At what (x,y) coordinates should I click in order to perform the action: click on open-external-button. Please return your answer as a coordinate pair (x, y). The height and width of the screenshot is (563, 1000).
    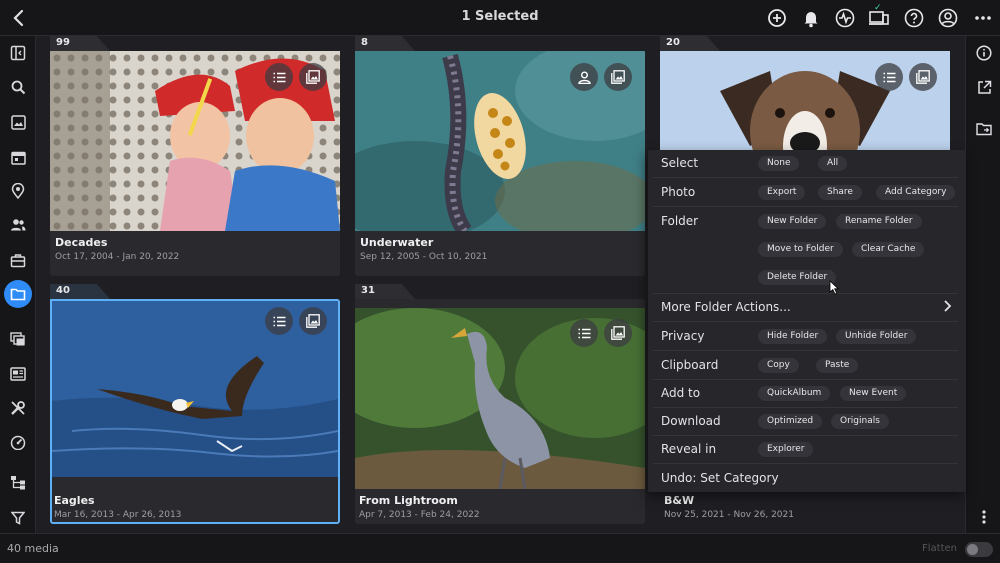
    Looking at the image, I should click on (984, 87).